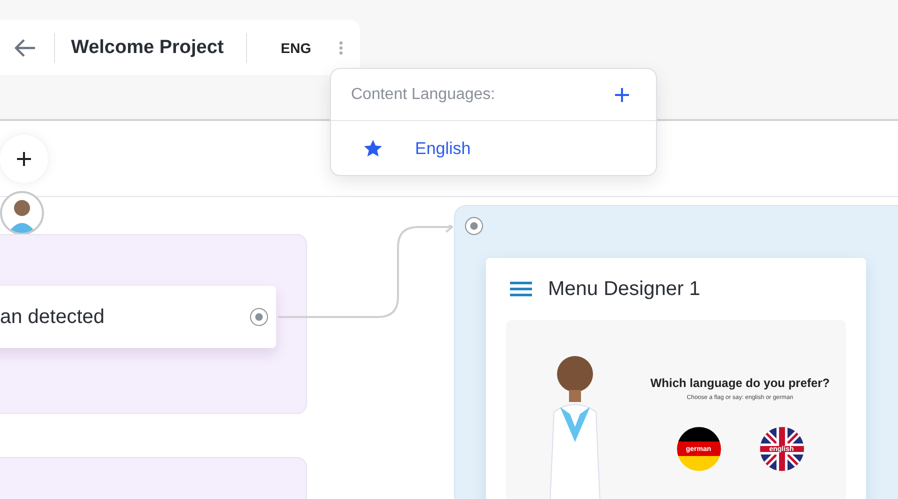  Describe the element at coordinates (521, 289) in the screenshot. I see `menu-icon` at that location.